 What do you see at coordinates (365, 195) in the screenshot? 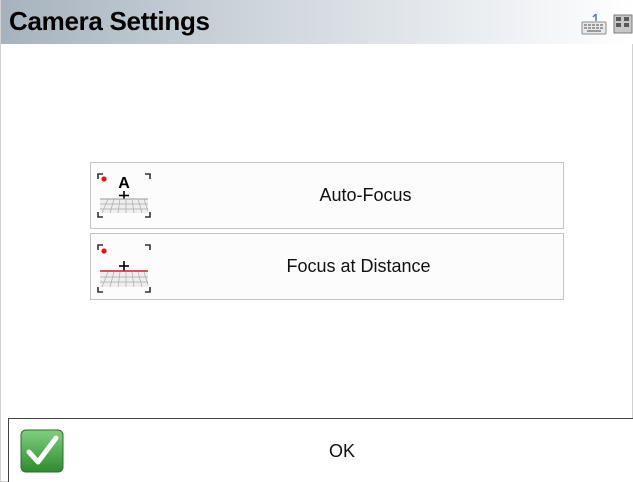
I see `auto-focus-label: Auto-Focus` at bounding box center [365, 195].